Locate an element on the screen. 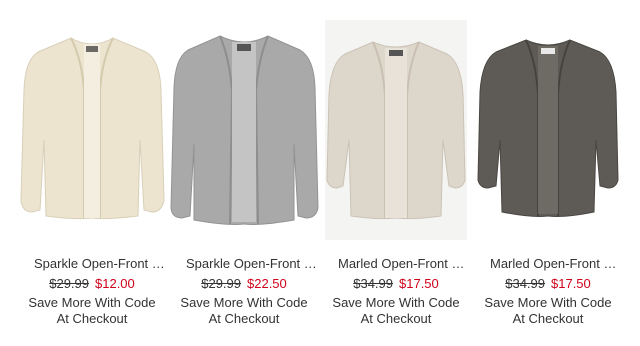  product-image is located at coordinates (396, 130).